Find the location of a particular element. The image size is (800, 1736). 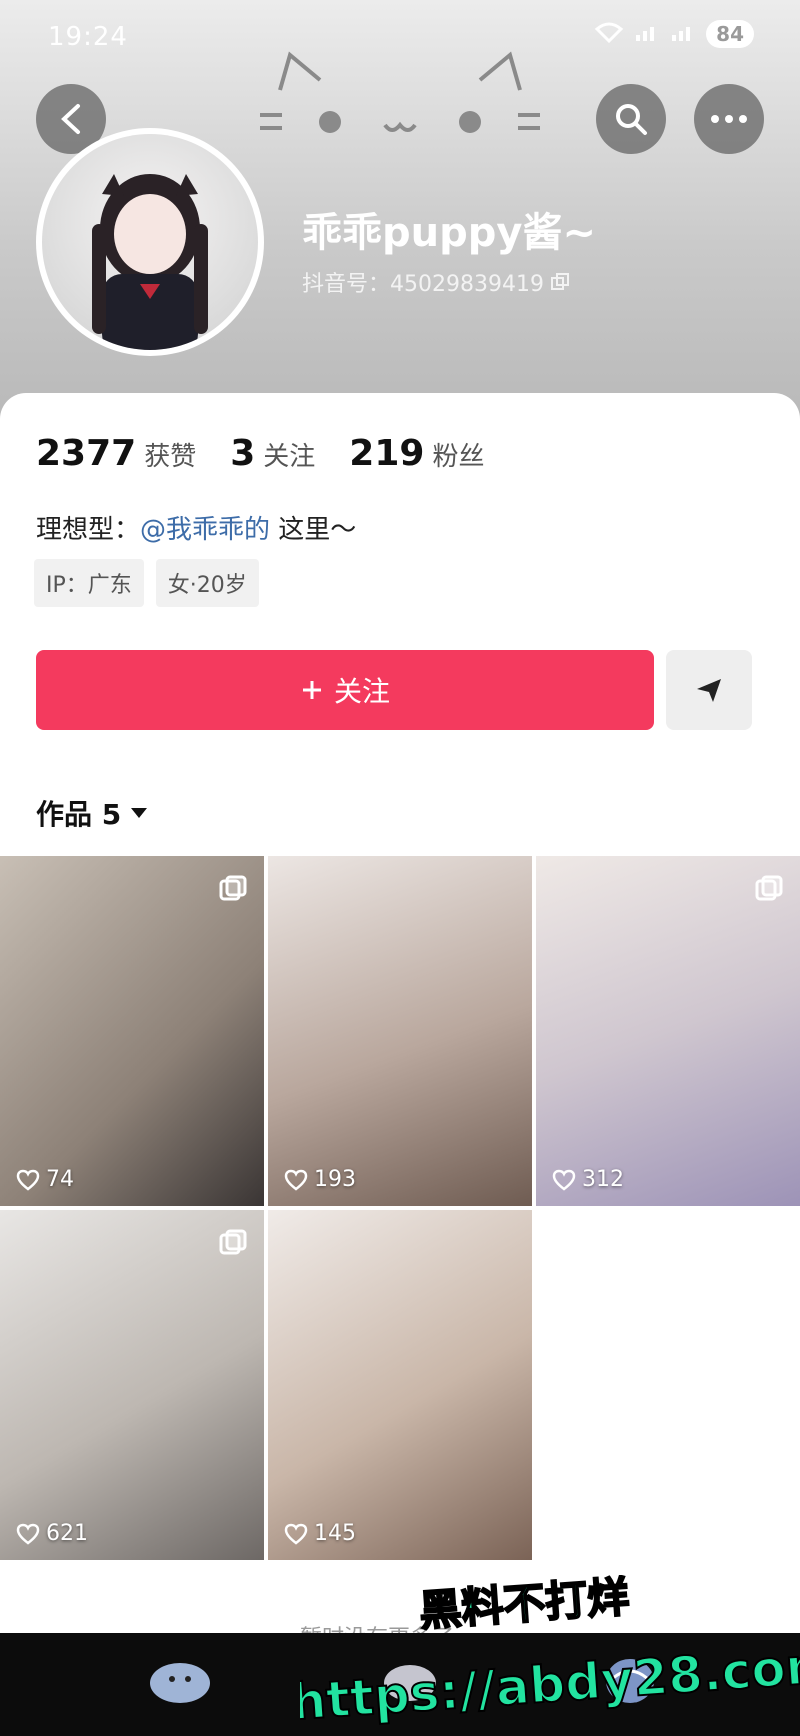

stat-following: 3 关注 is located at coordinates (272, 453).